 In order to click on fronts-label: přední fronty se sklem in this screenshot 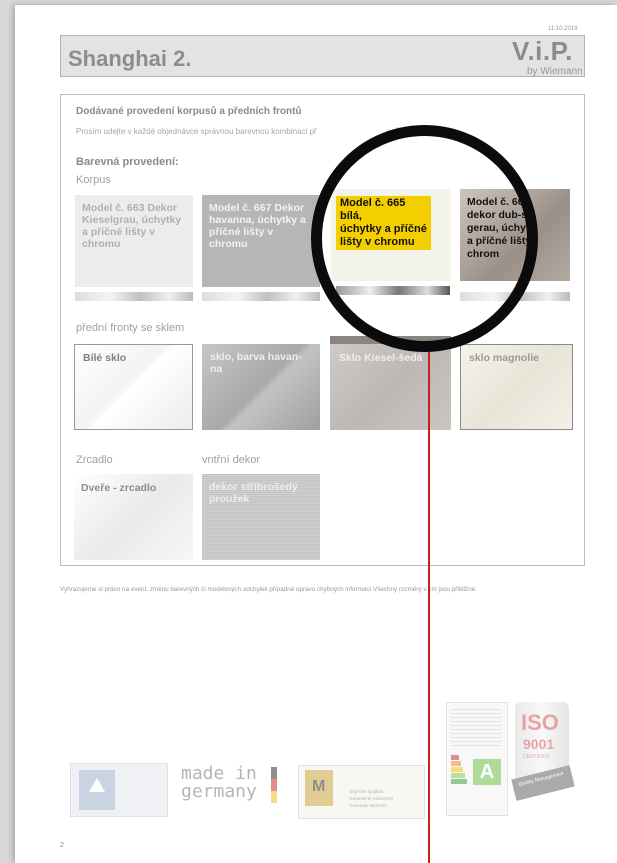, I will do `click(130, 328)`.